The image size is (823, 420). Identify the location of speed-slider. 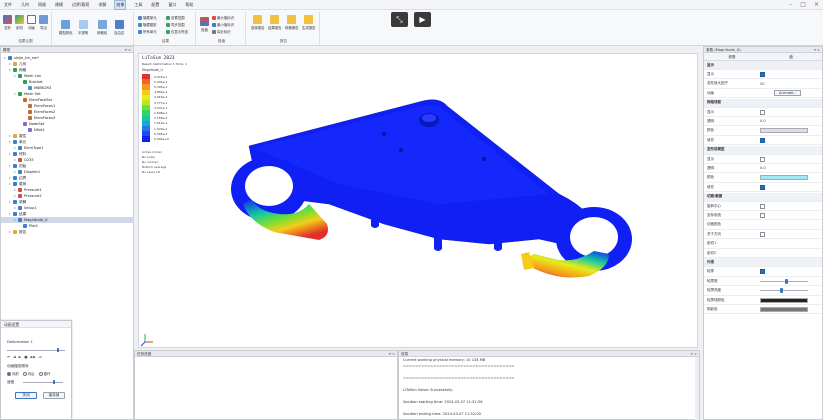
(43, 382).